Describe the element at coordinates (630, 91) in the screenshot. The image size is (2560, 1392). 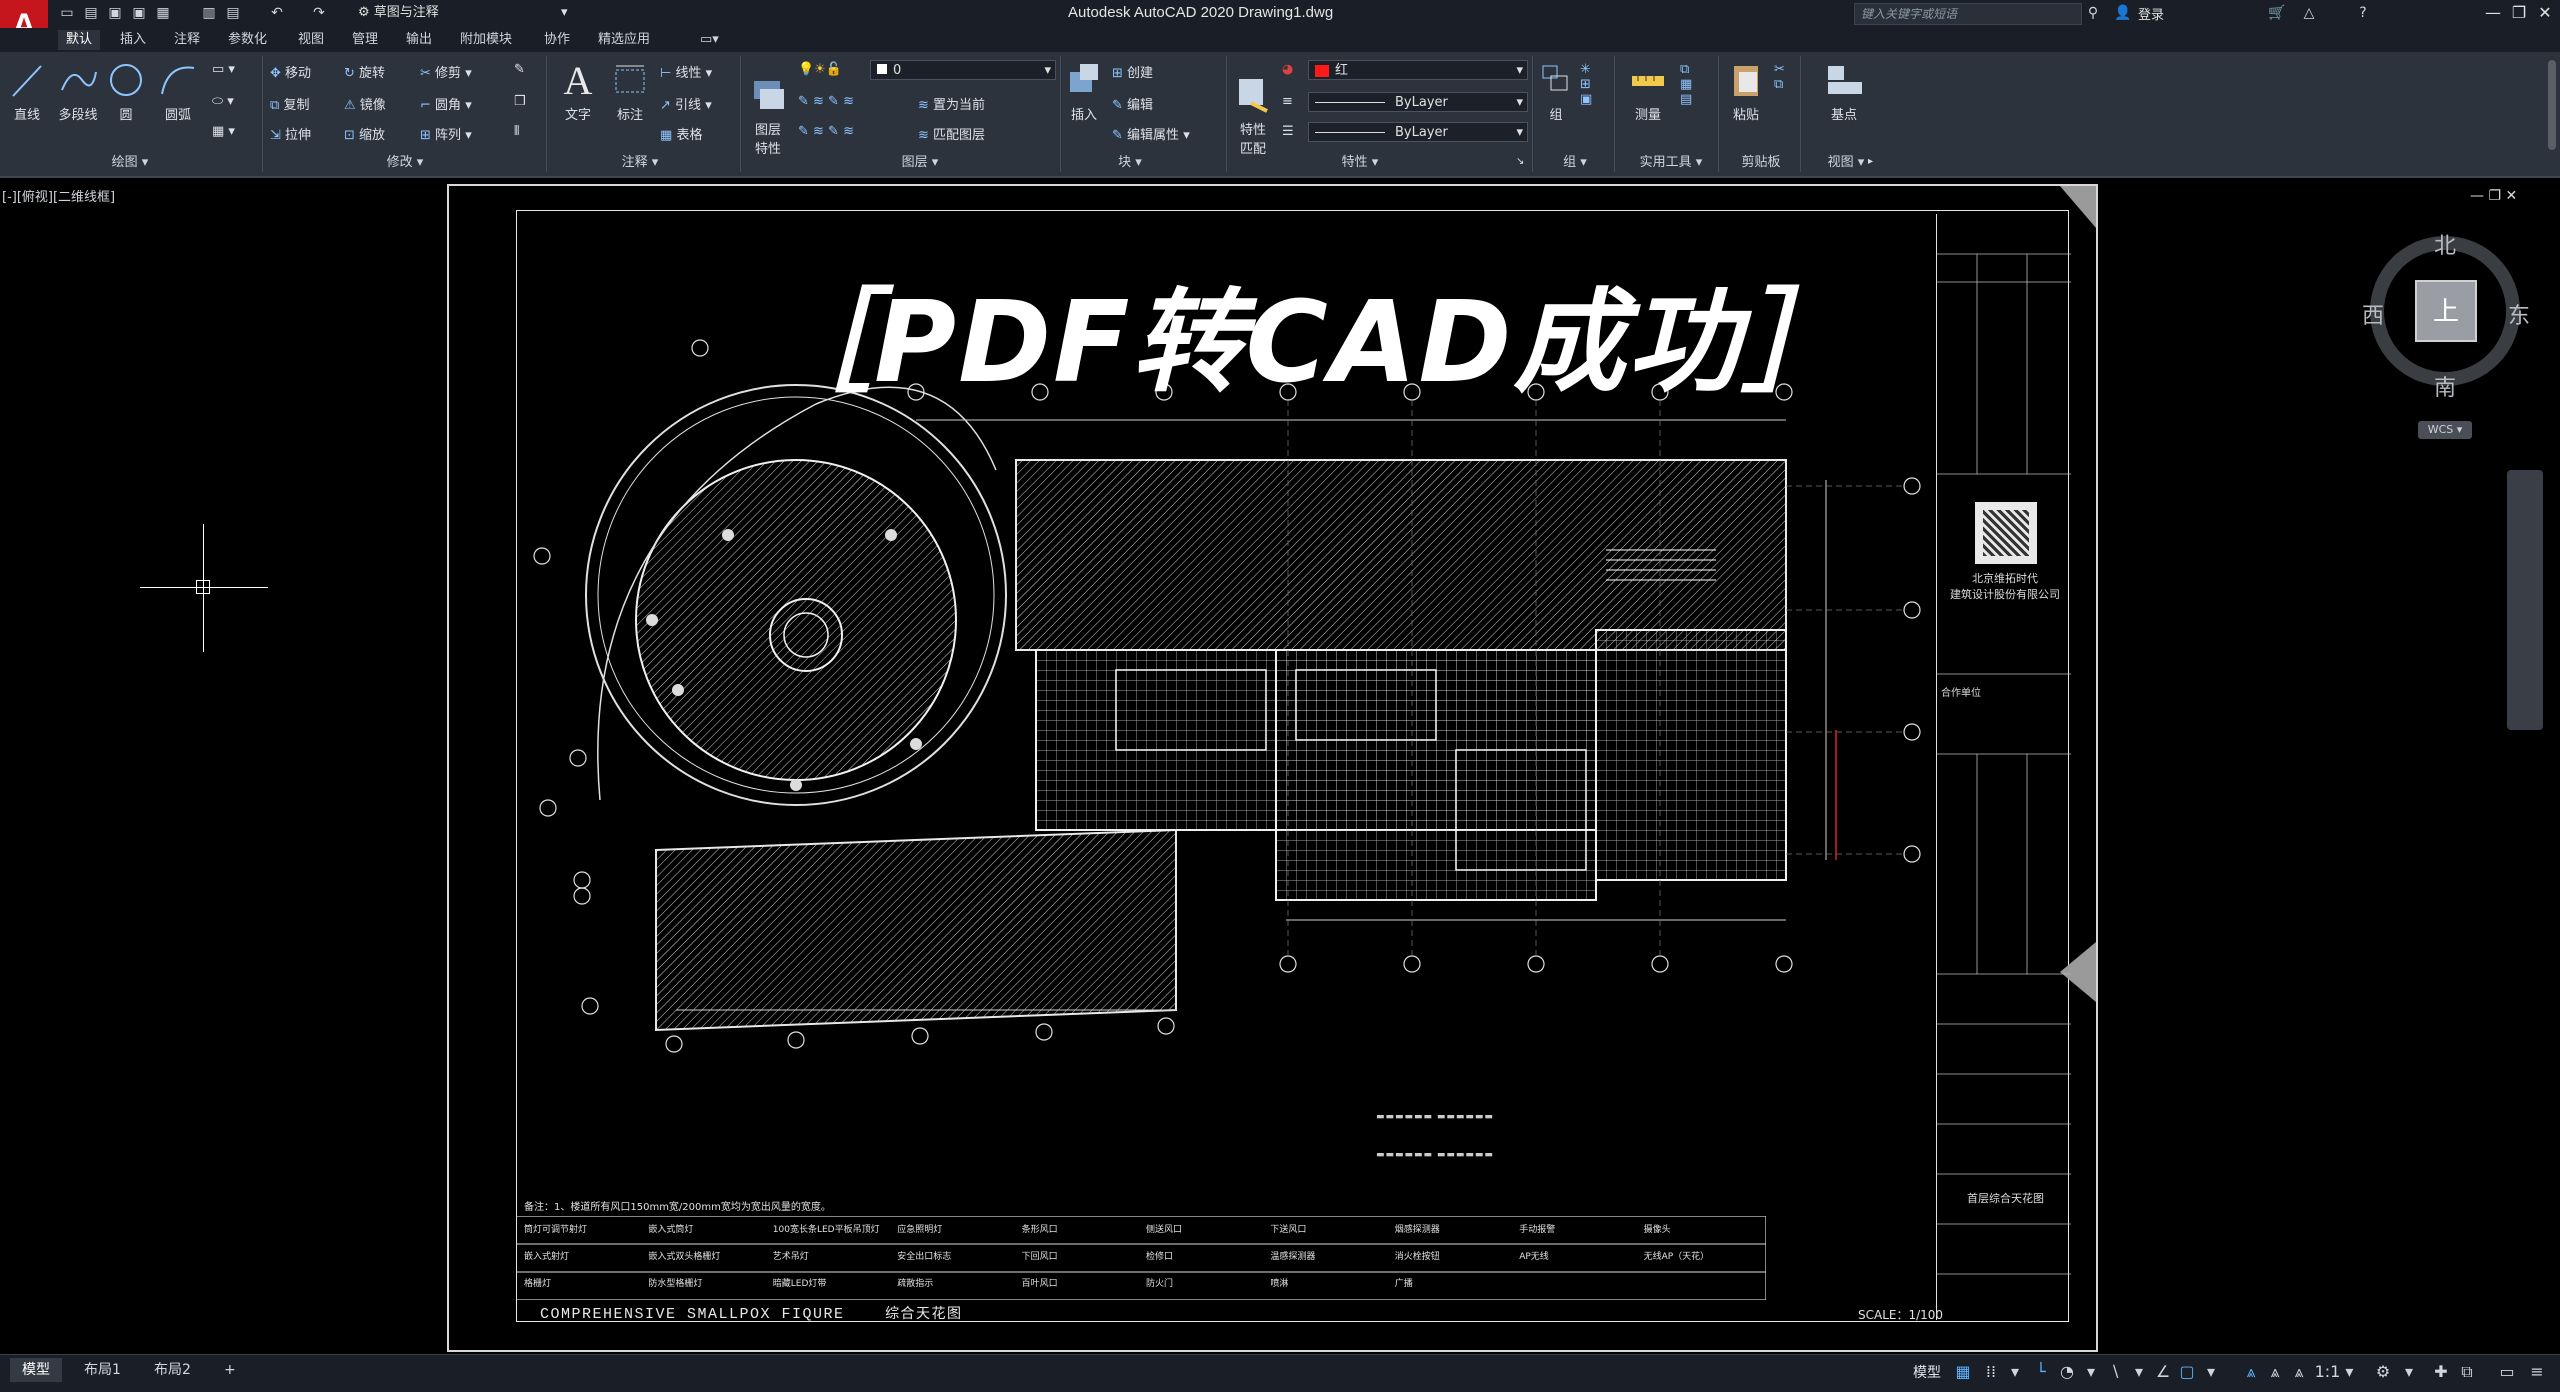
I see `dimension-button: 标注` at that location.